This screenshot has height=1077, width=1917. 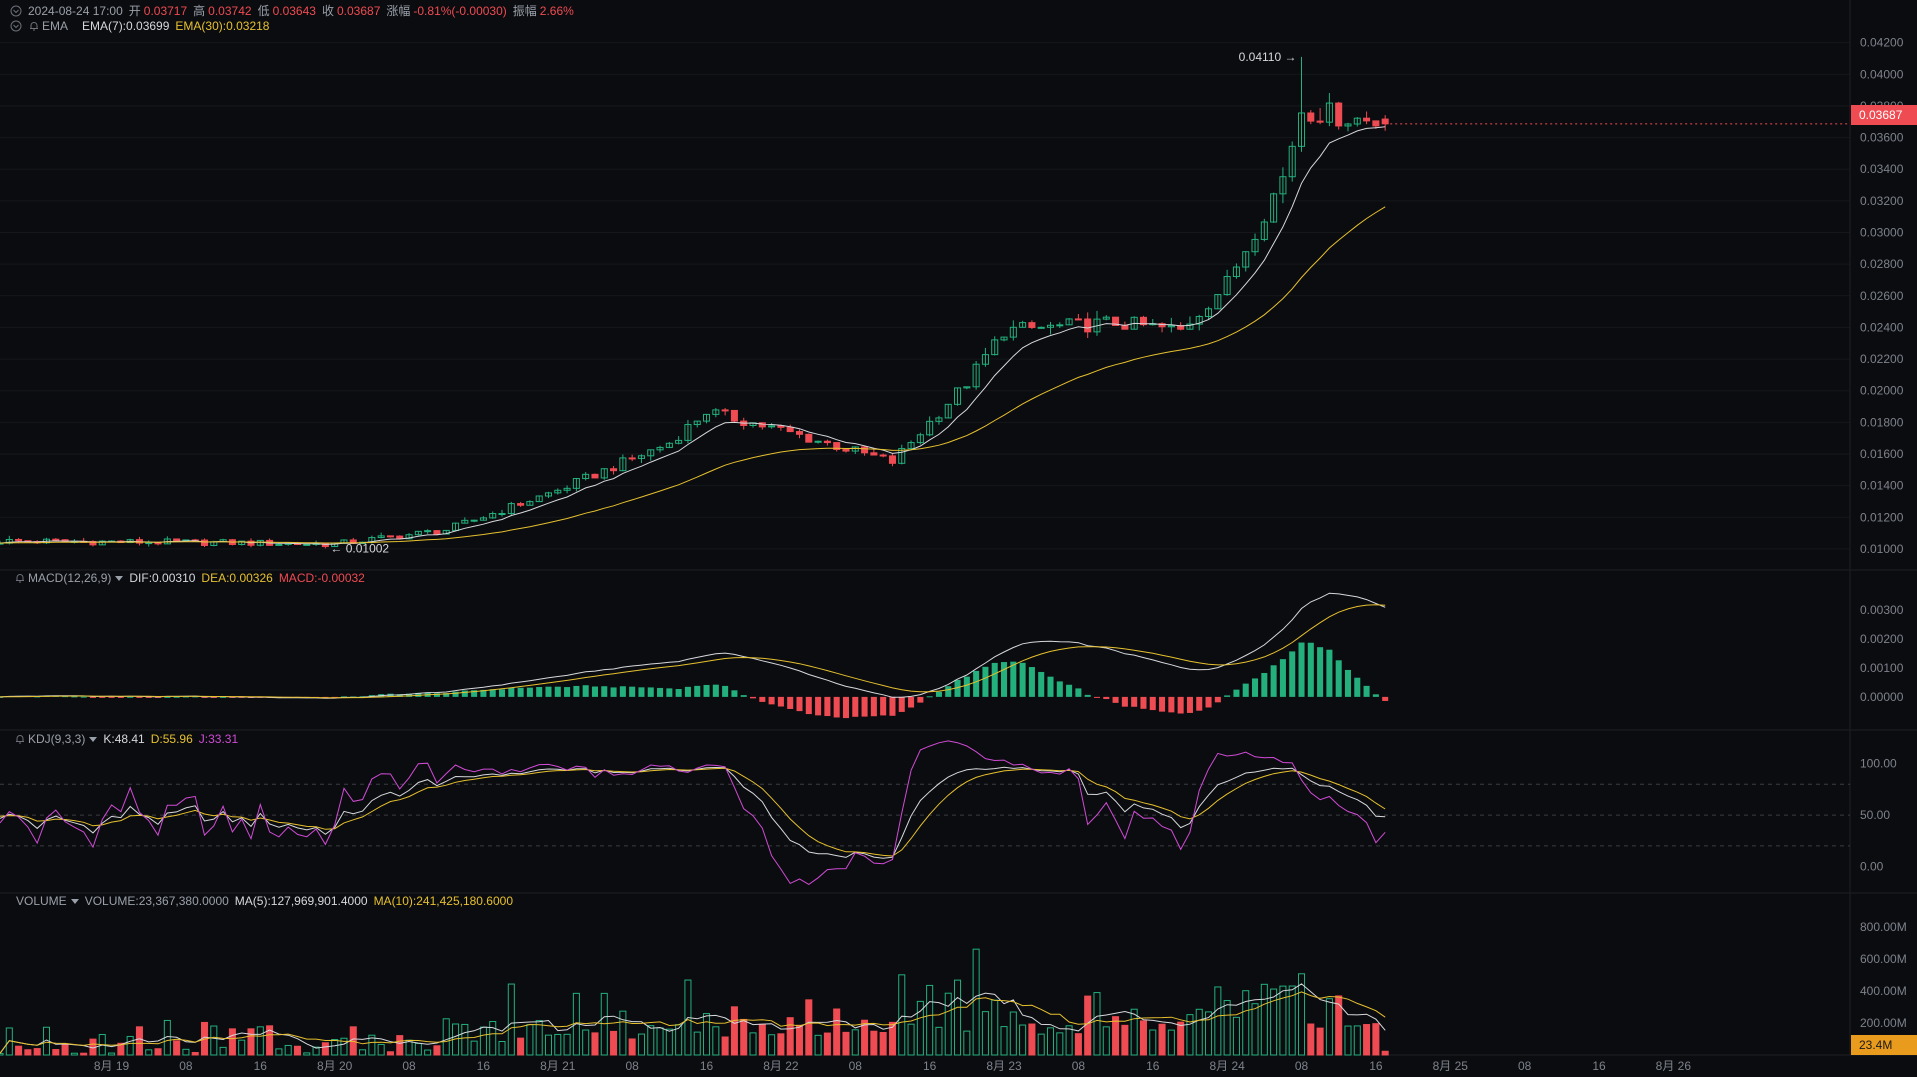 I want to click on change-value: -0.81%(-0.00030), so click(x=460, y=10).